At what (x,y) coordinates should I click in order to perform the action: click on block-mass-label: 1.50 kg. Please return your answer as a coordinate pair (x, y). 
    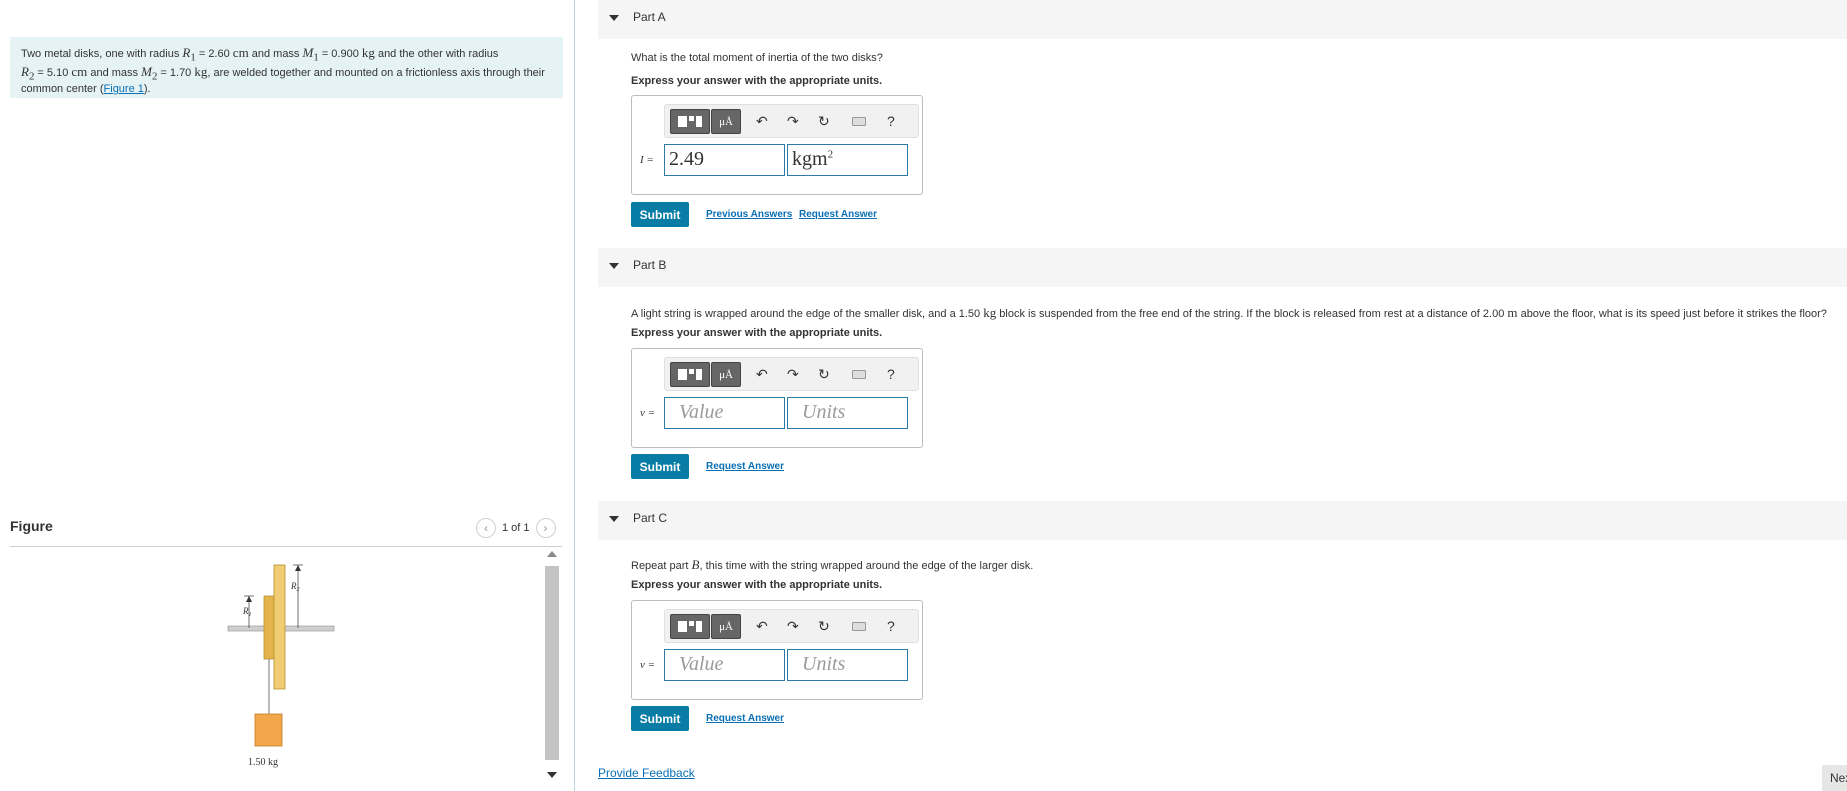
    Looking at the image, I should click on (263, 762).